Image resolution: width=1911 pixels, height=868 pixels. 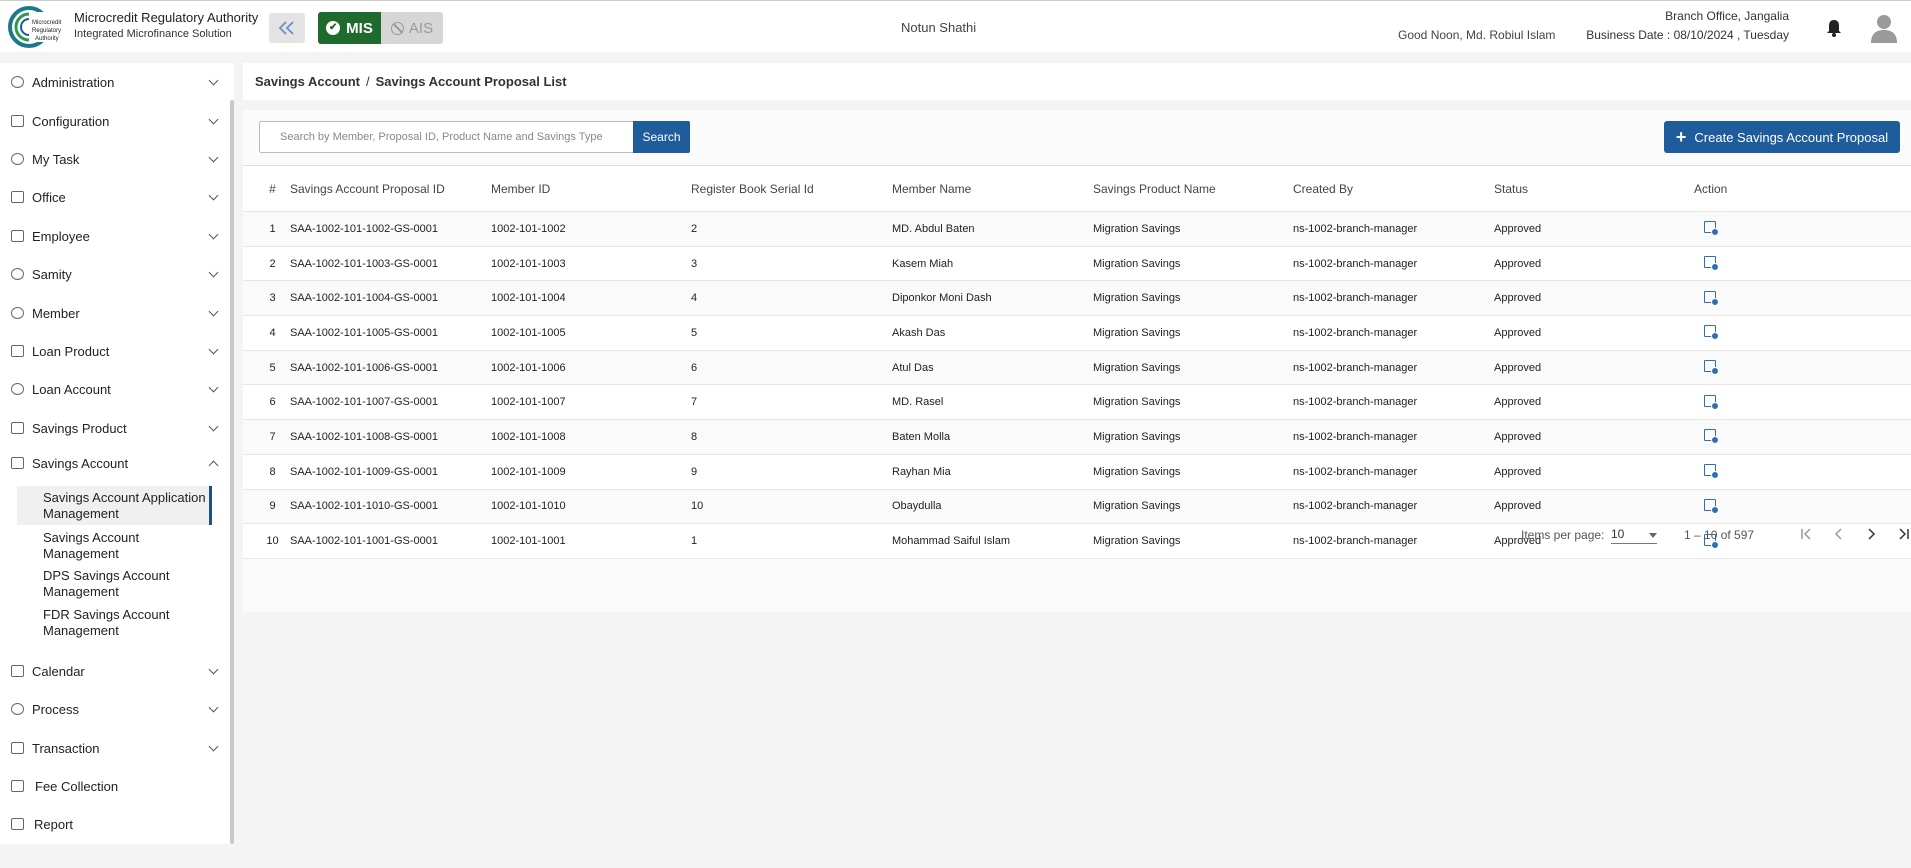 I want to click on sidebar-item-label: My Task, so click(x=56, y=159).